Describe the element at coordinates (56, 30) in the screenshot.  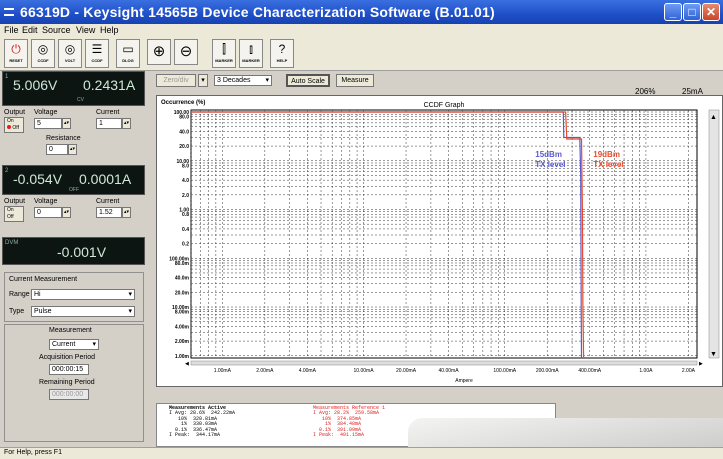
I see `menu-source: Source` at that location.